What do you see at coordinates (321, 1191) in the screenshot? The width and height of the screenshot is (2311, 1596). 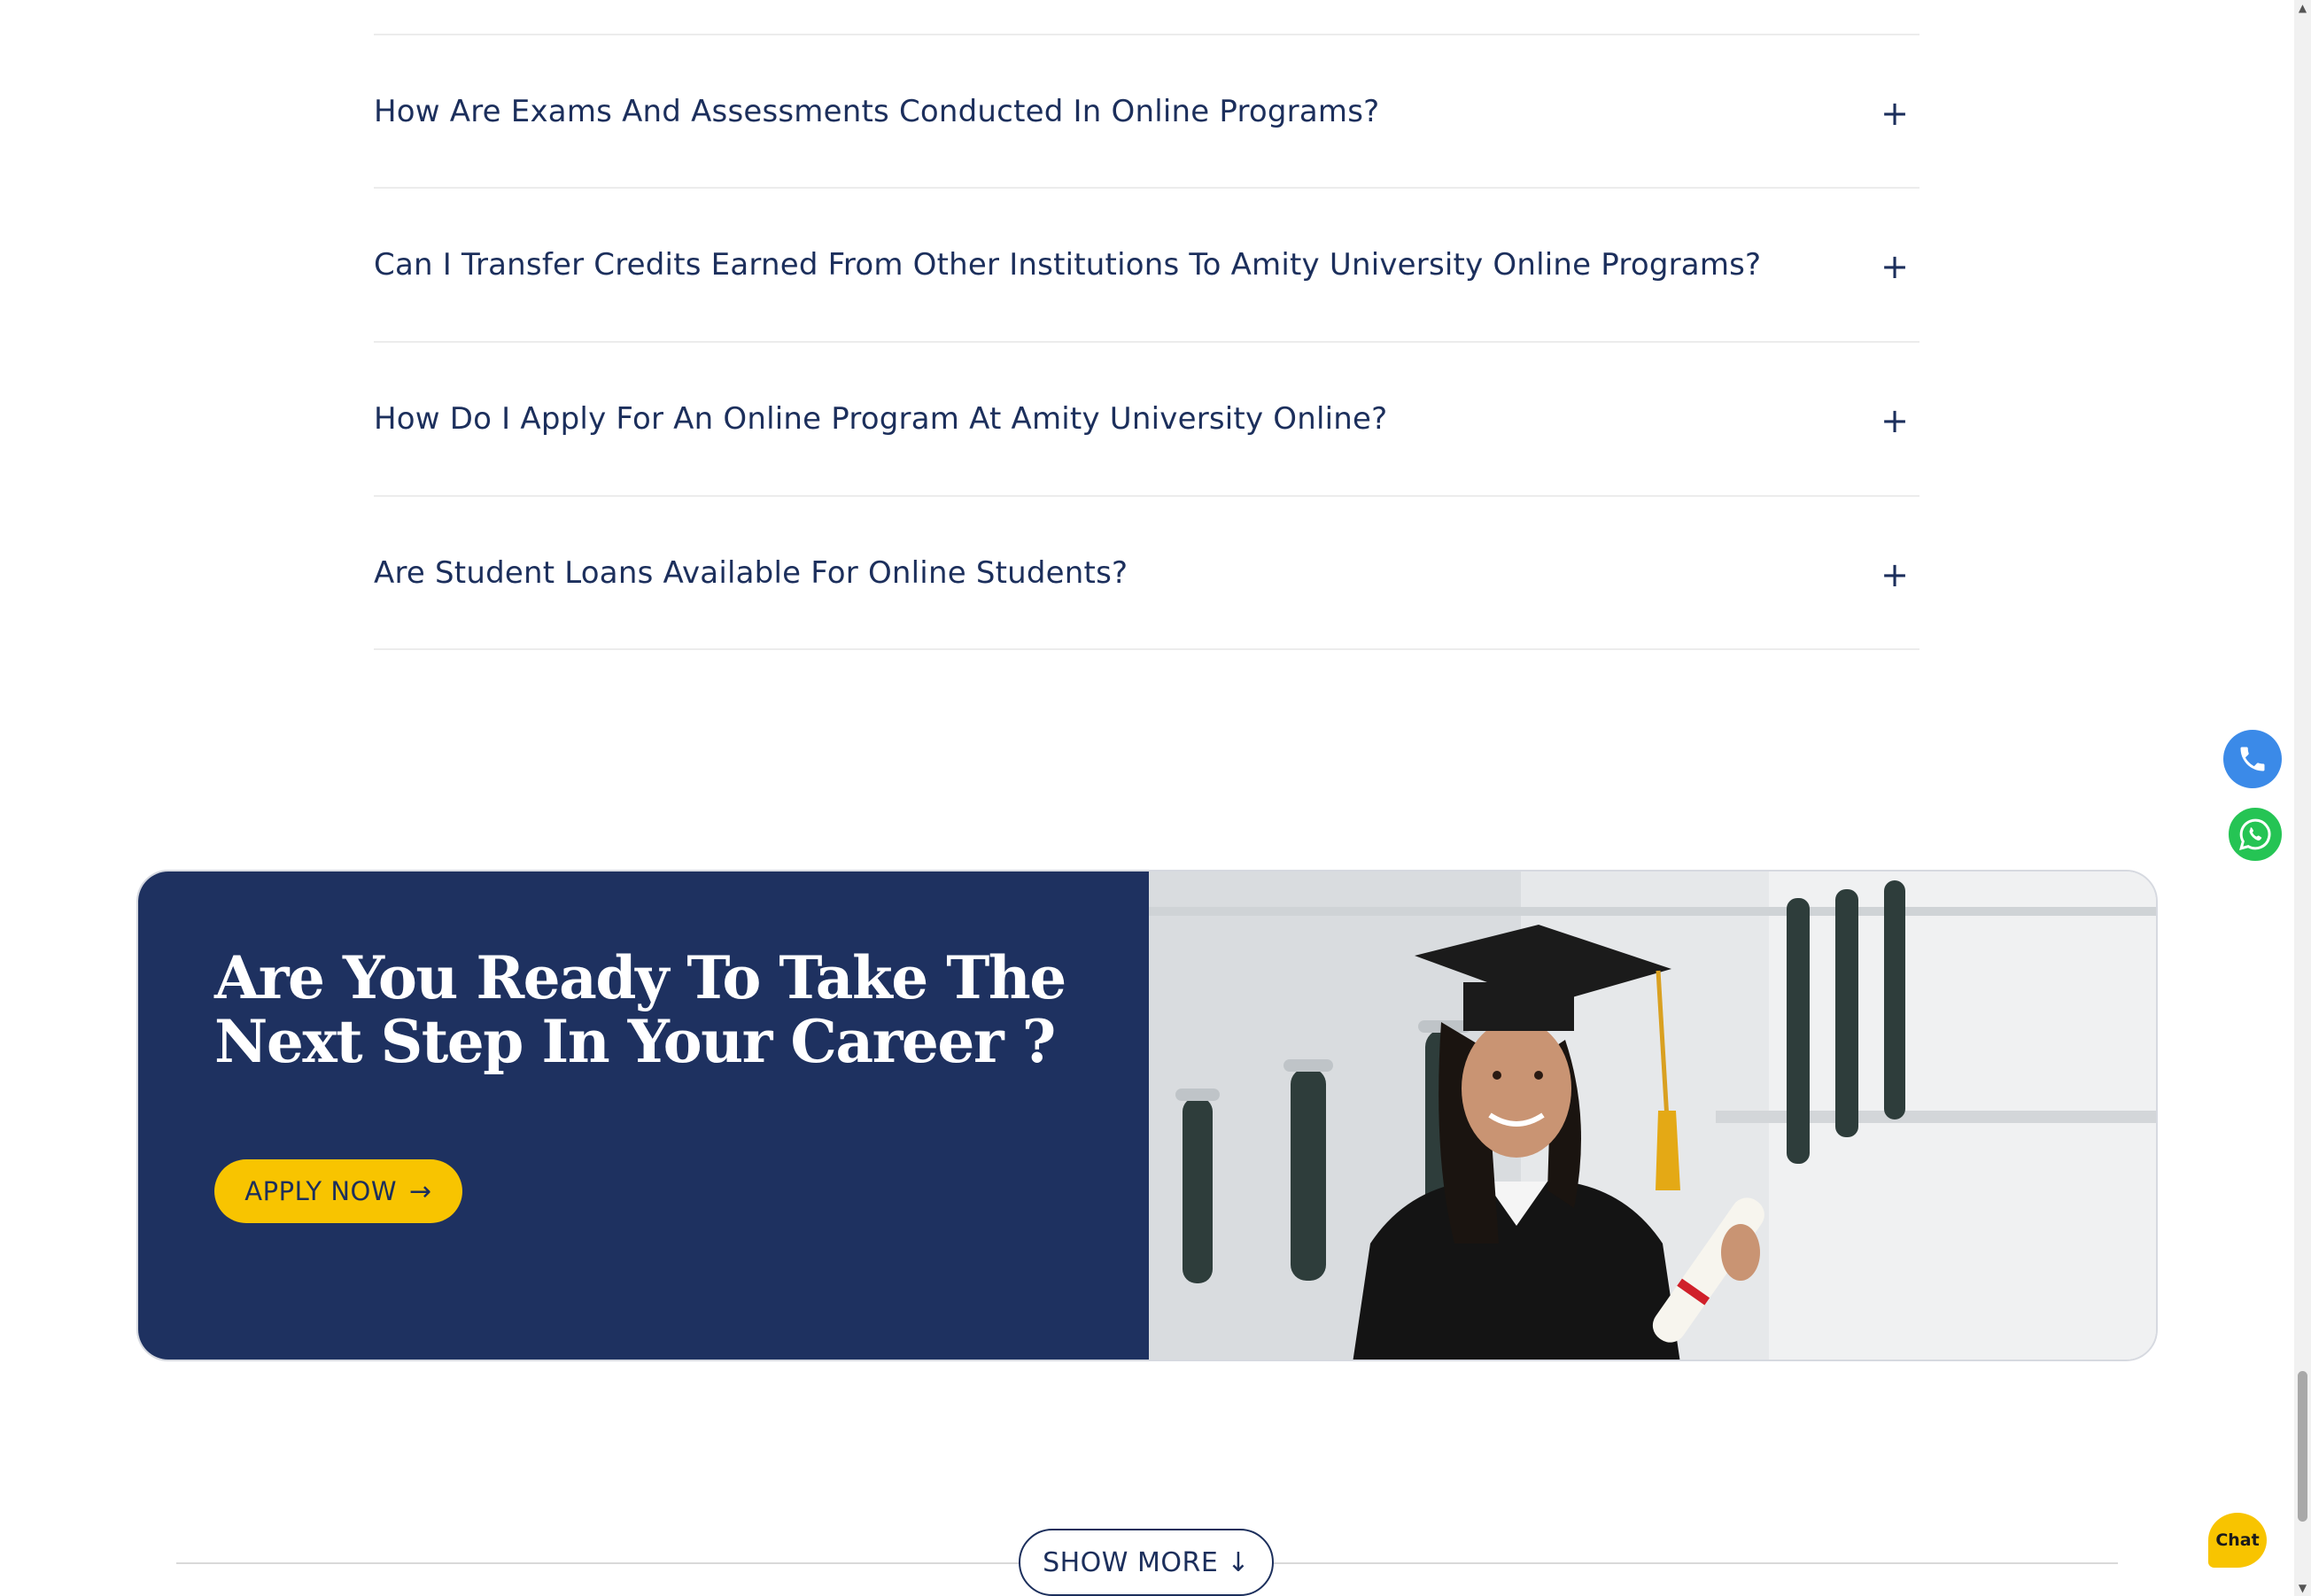 I see `apply-now-label: APPLY NOW` at bounding box center [321, 1191].